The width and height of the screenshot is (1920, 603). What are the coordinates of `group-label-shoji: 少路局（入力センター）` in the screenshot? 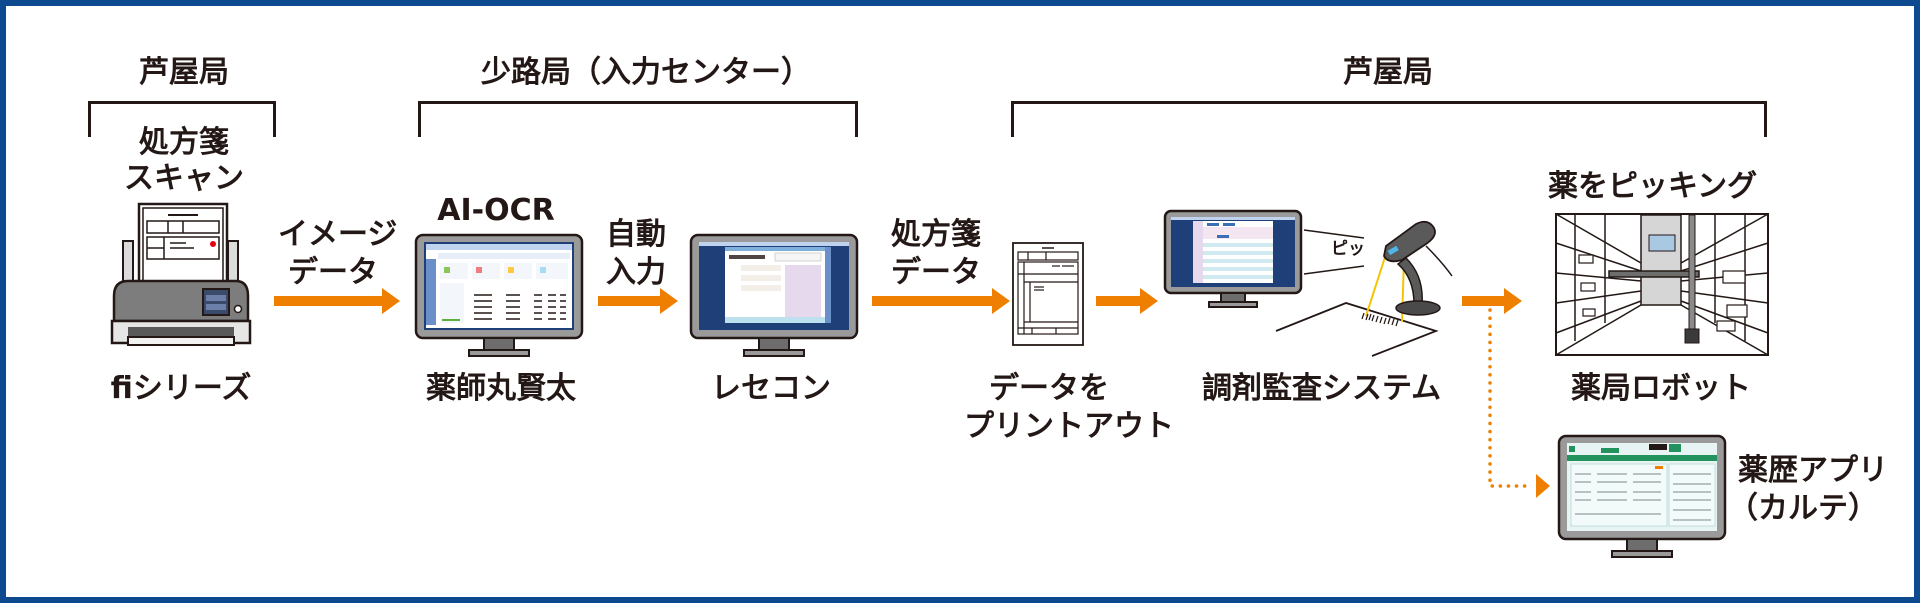 It's located at (646, 72).